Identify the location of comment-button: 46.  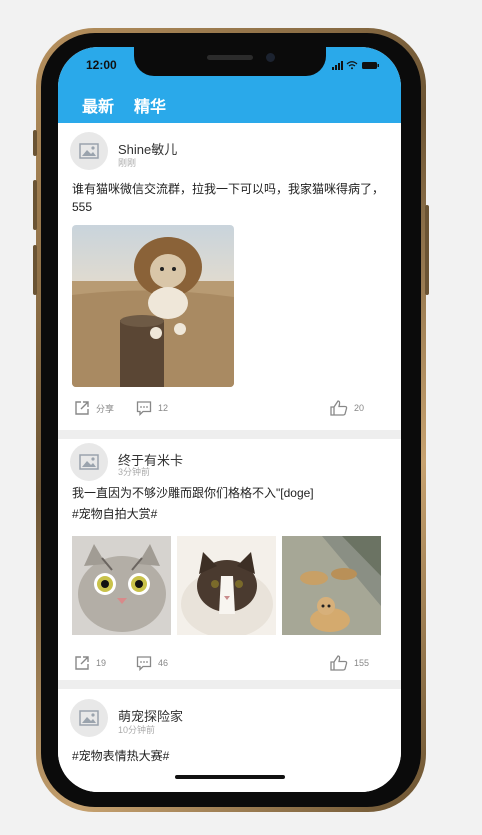
(152, 663).